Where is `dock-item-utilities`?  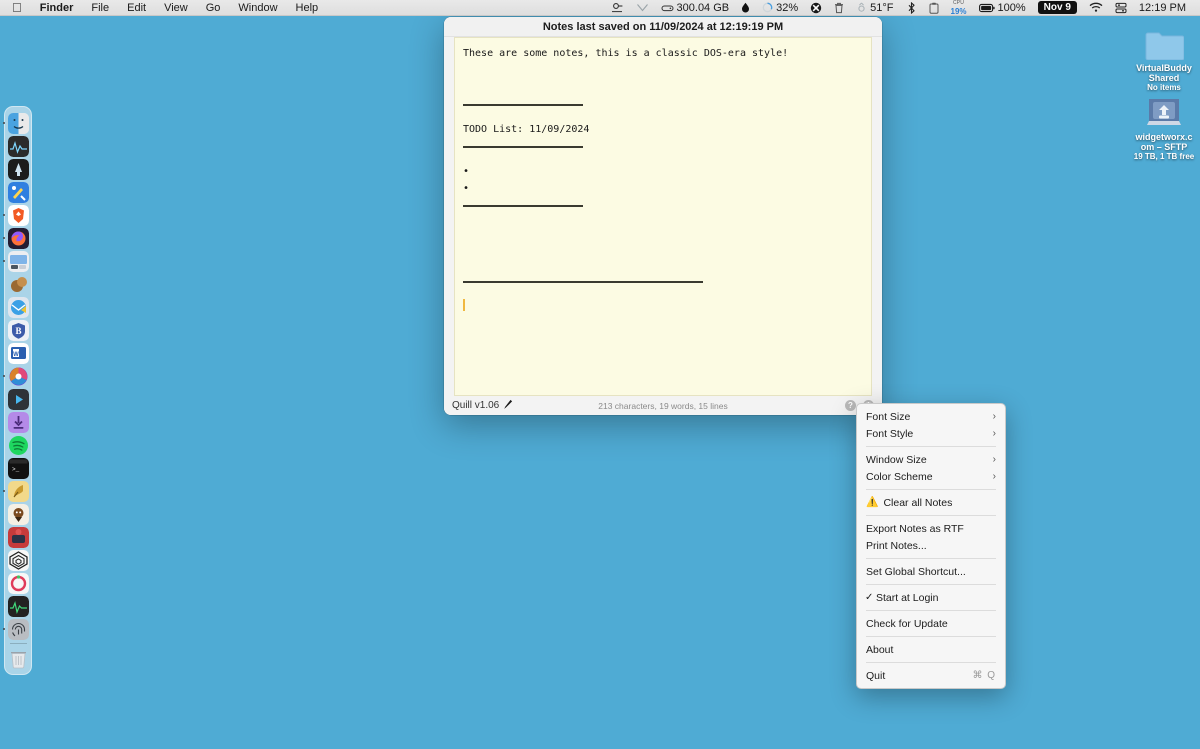
dock-item-utilities is located at coordinates (18, 192).